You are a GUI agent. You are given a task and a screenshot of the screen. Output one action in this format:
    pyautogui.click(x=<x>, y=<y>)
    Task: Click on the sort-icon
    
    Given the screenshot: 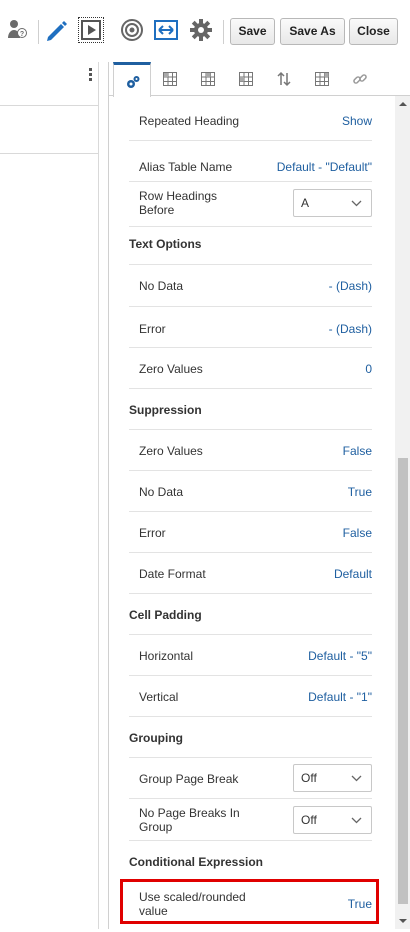 What is the action you would take?
    pyautogui.click(x=284, y=79)
    